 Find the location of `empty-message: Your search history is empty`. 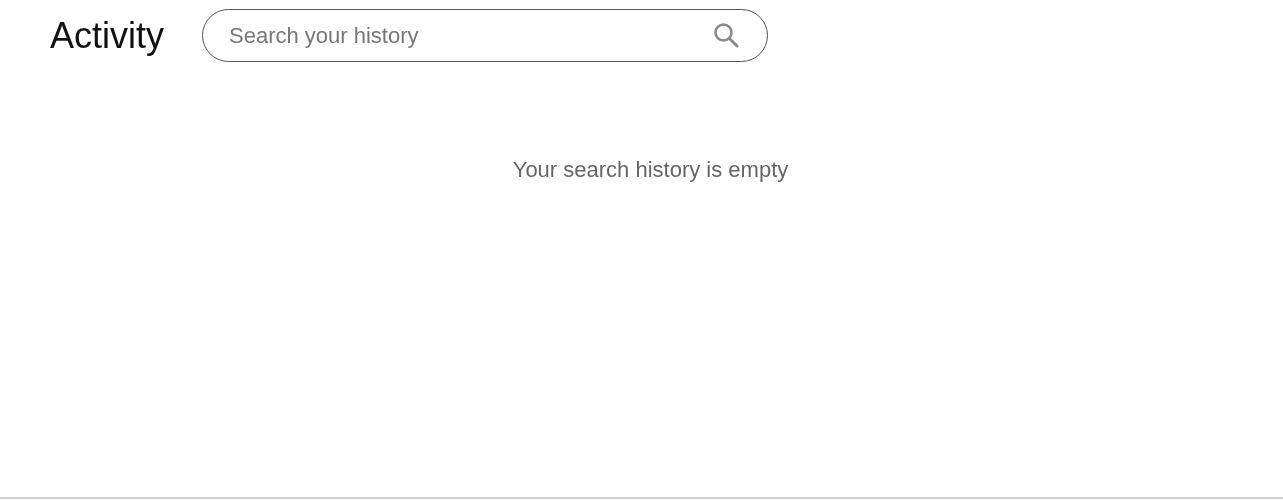

empty-message: Your search history is empty is located at coordinates (650, 170).